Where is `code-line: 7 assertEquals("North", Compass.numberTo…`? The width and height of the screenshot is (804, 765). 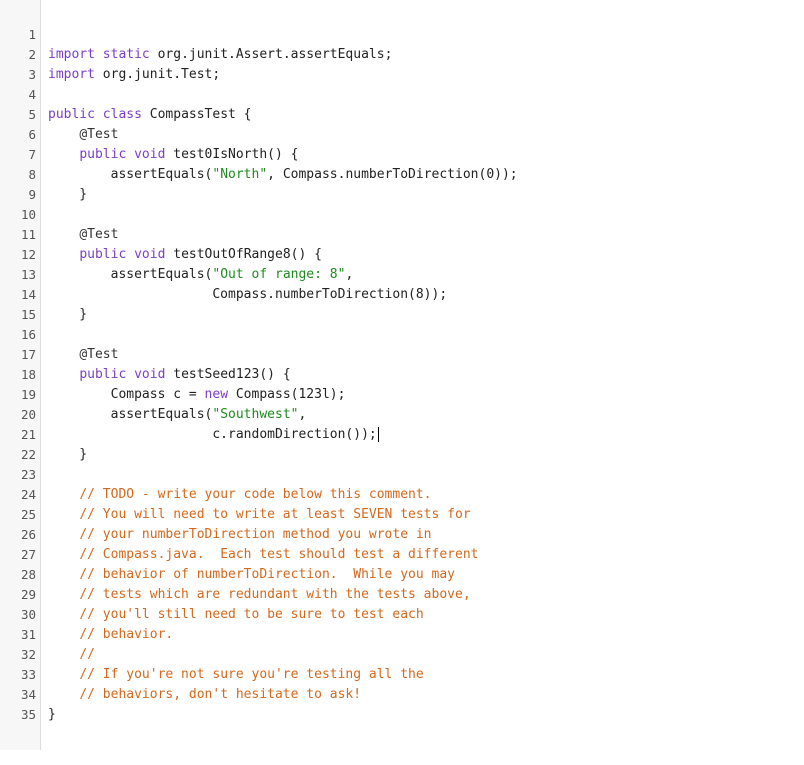 code-line: 7 assertEquals("North", Compass.numberTo… is located at coordinates (402, 153).